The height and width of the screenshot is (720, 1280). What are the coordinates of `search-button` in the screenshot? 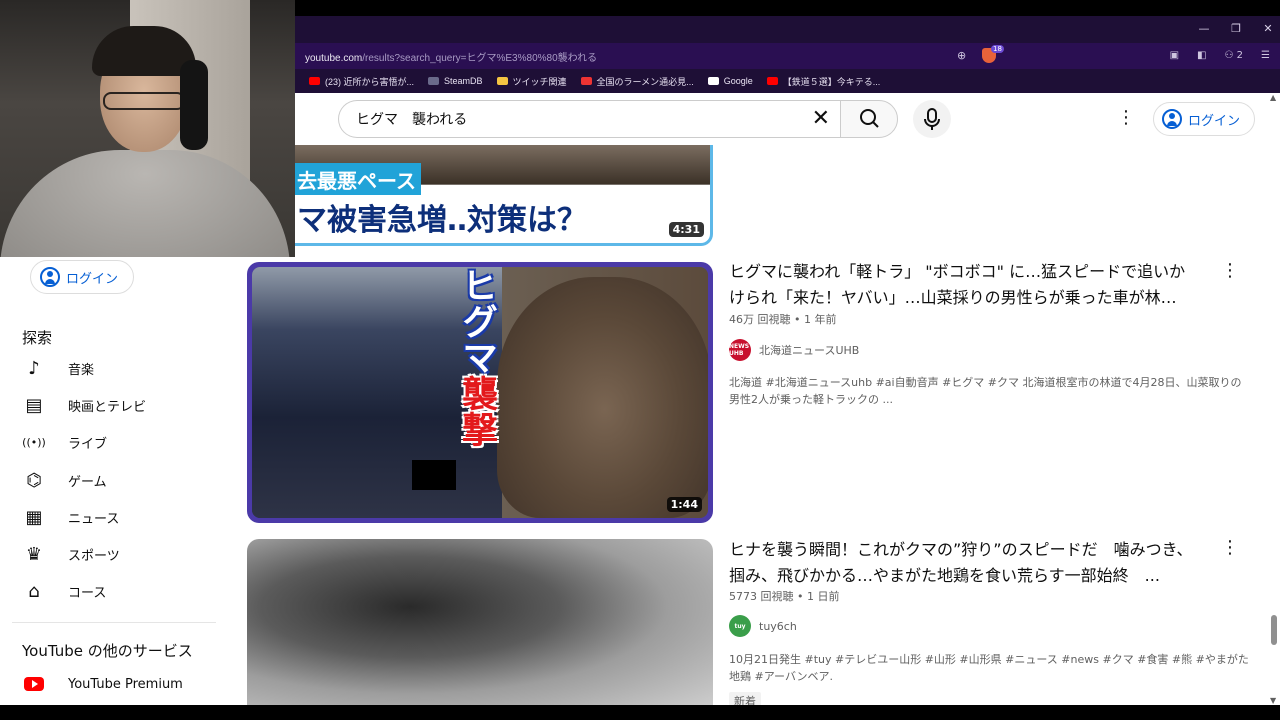 It's located at (869, 119).